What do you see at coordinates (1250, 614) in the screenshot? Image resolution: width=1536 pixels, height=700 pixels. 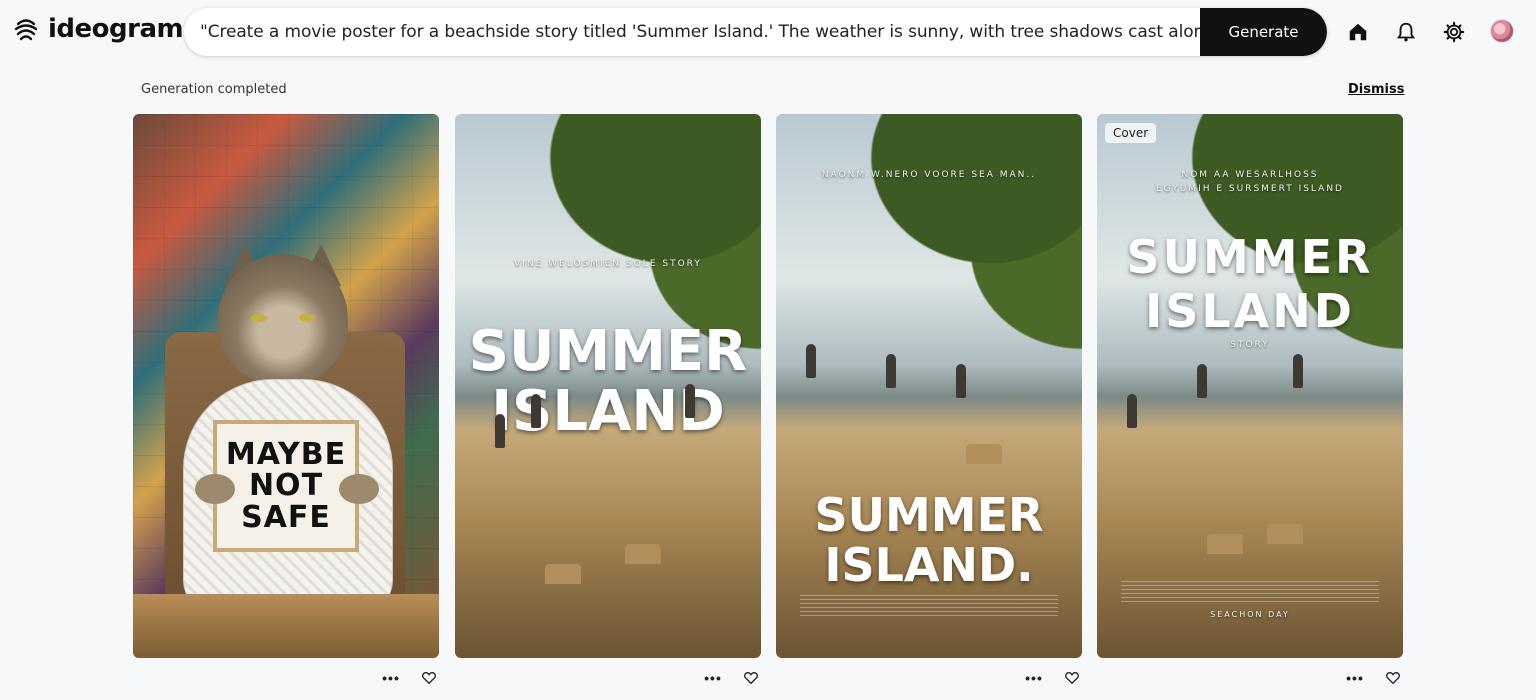 I see `poster-footer: SEACHON DAY` at bounding box center [1250, 614].